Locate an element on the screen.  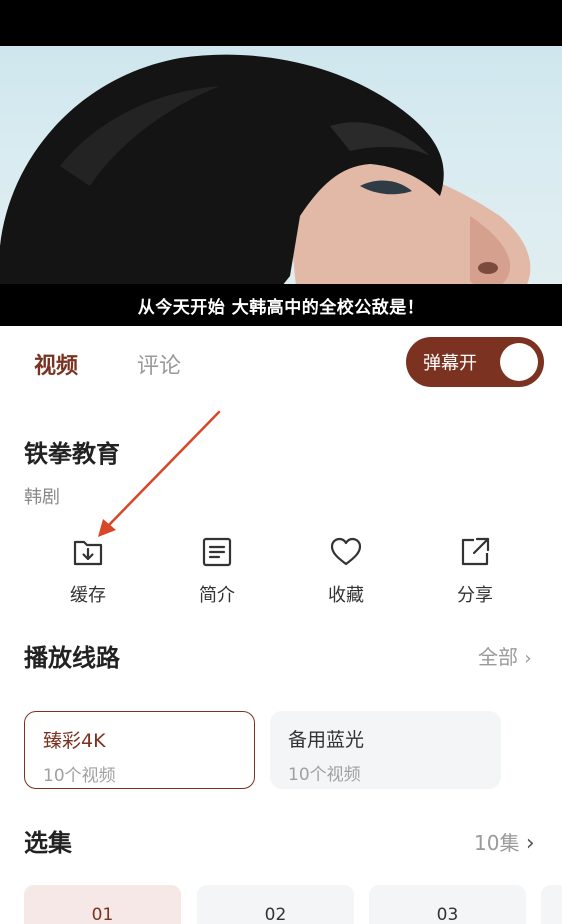
episodes-more-link: 10集 › is located at coordinates (504, 841).